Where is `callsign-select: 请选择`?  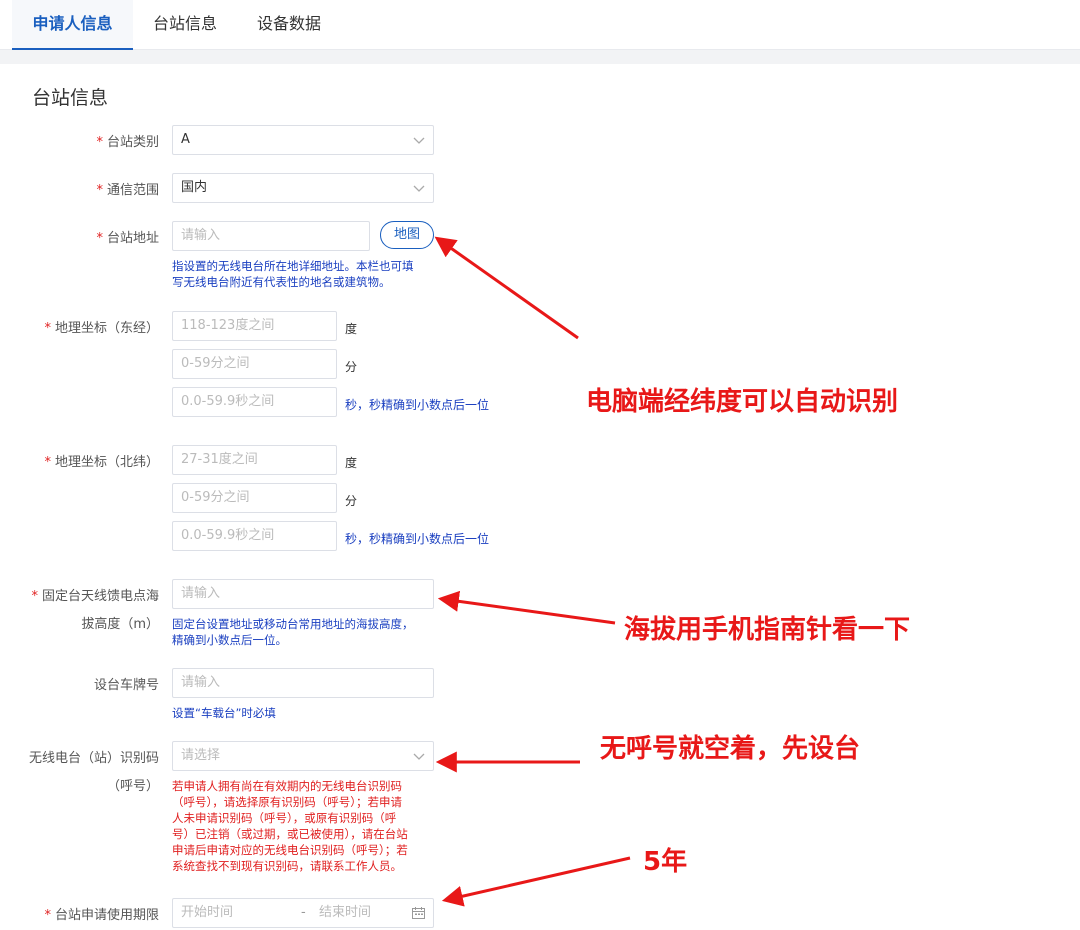
callsign-select: 请选择 is located at coordinates (303, 756).